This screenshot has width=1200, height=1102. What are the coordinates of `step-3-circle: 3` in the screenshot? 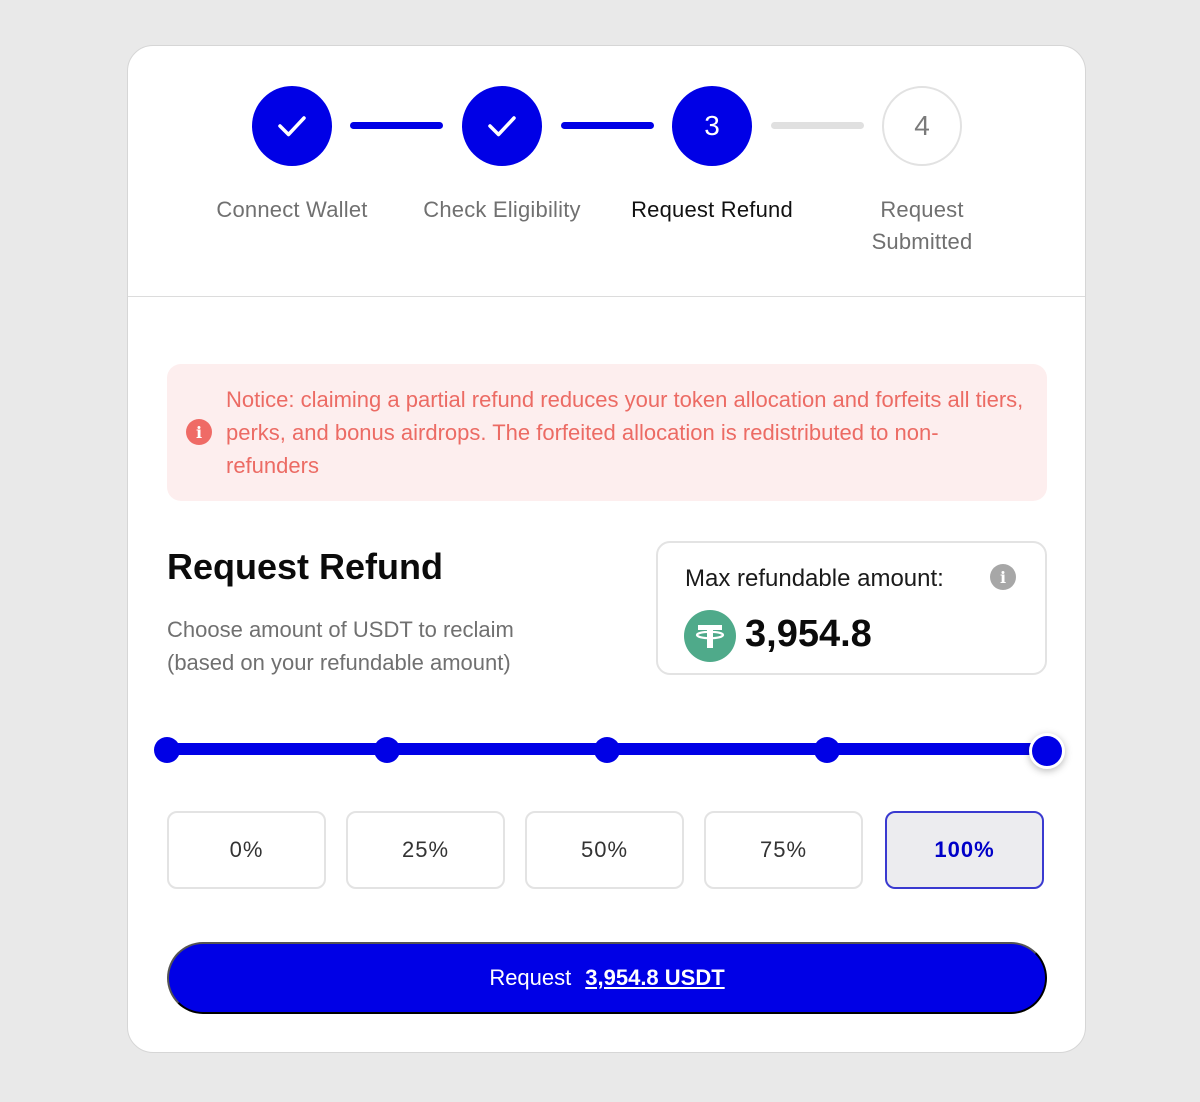 It's located at (712, 126).